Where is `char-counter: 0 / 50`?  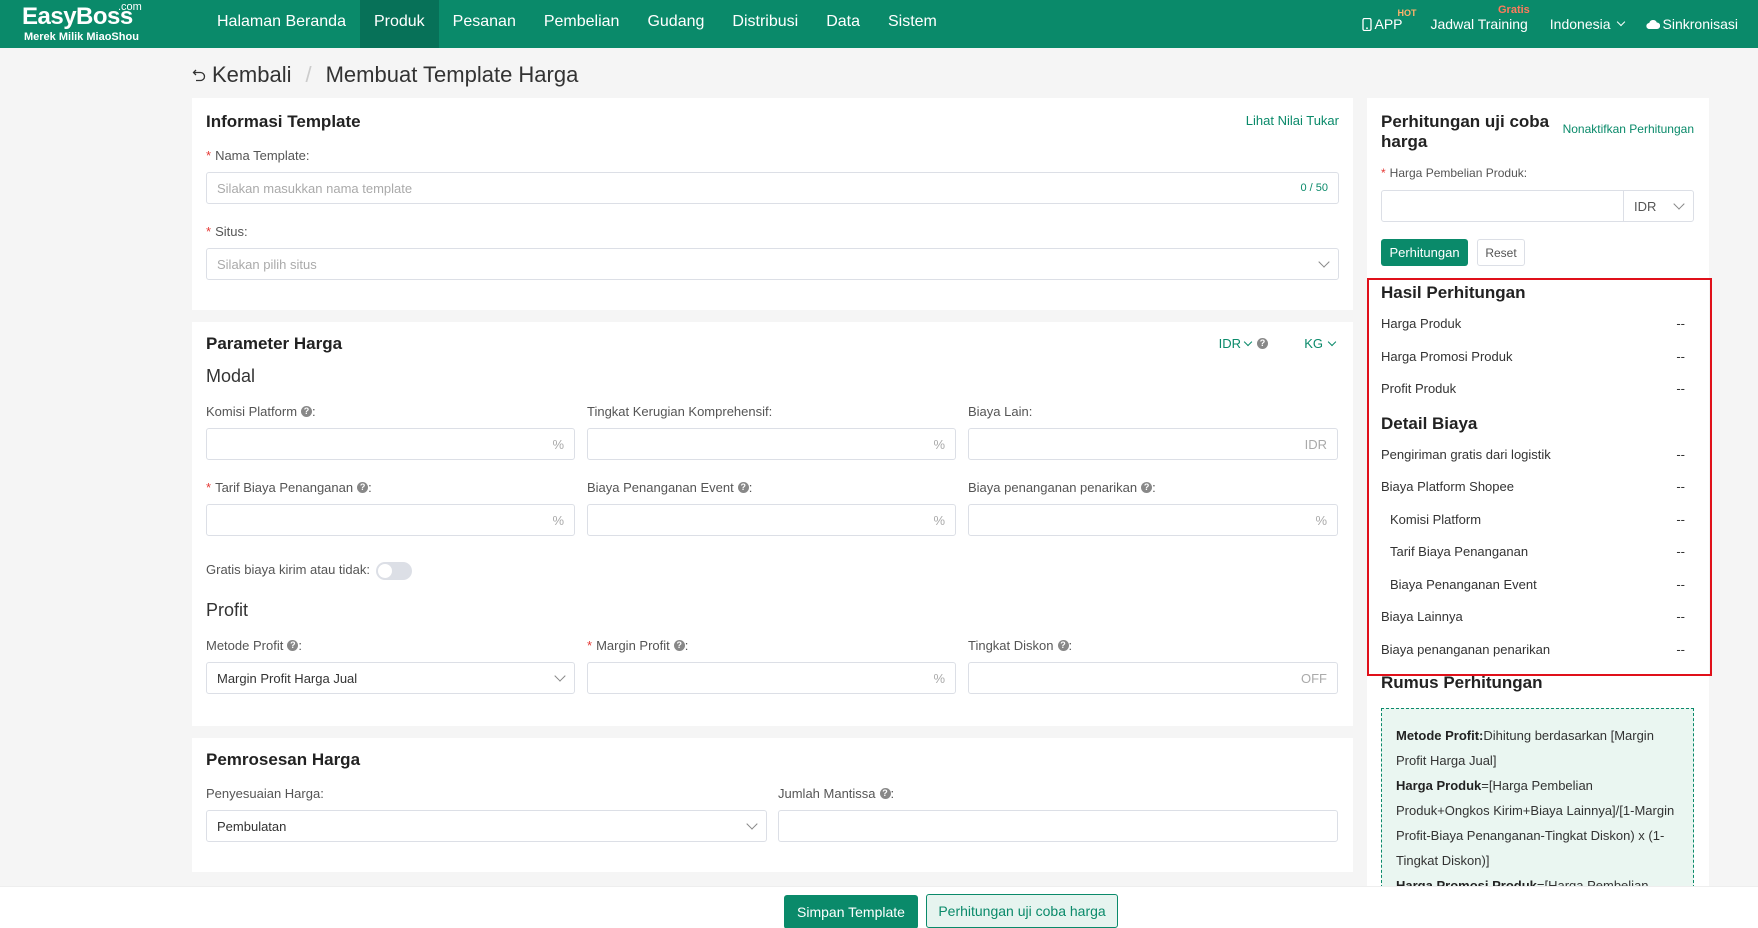
char-counter: 0 / 50 is located at coordinates (1314, 188).